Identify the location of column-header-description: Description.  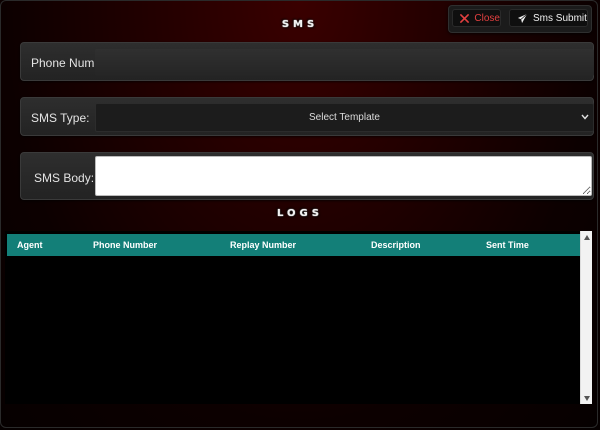
(396, 245).